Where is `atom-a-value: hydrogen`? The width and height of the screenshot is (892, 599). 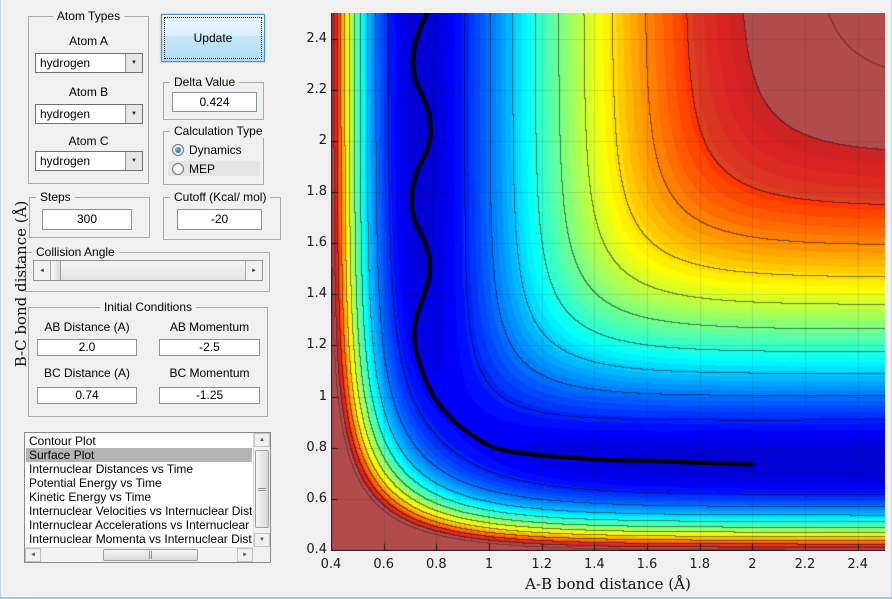
atom-a-value: hydrogen is located at coordinates (65, 63).